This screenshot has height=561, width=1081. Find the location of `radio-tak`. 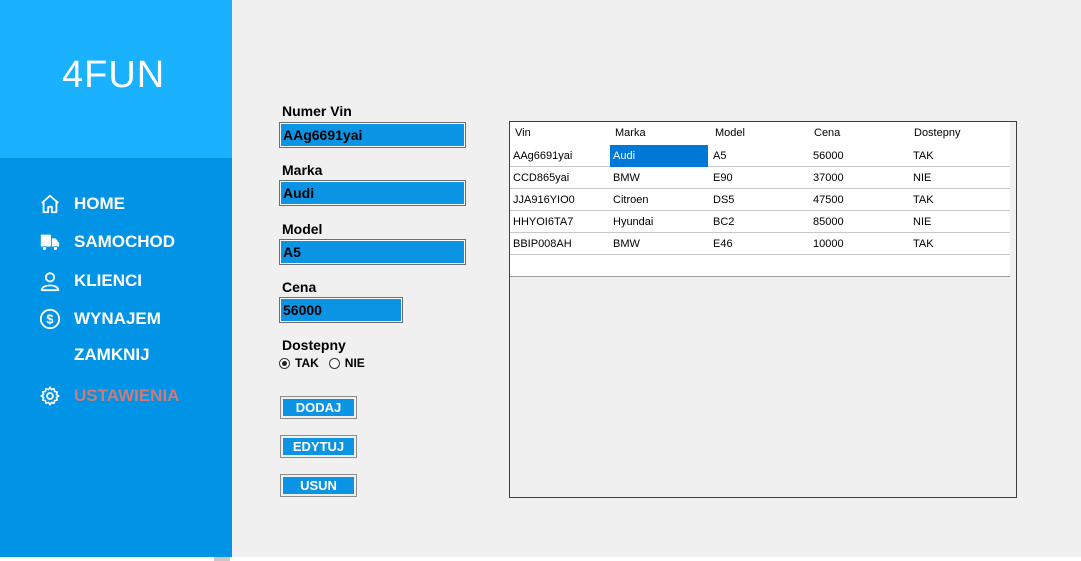

radio-tak is located at coordinates (284, 363).